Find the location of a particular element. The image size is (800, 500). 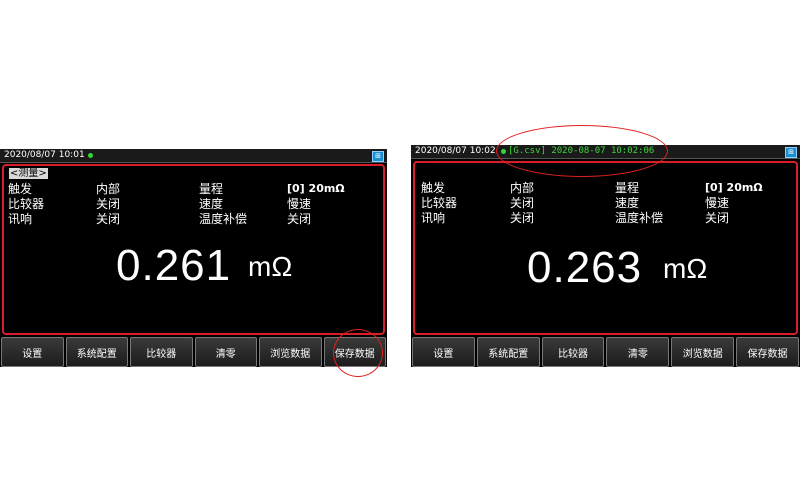

status-bar: 2020/08/07 10:01 ⊞ is located at coordinates (193, 156).